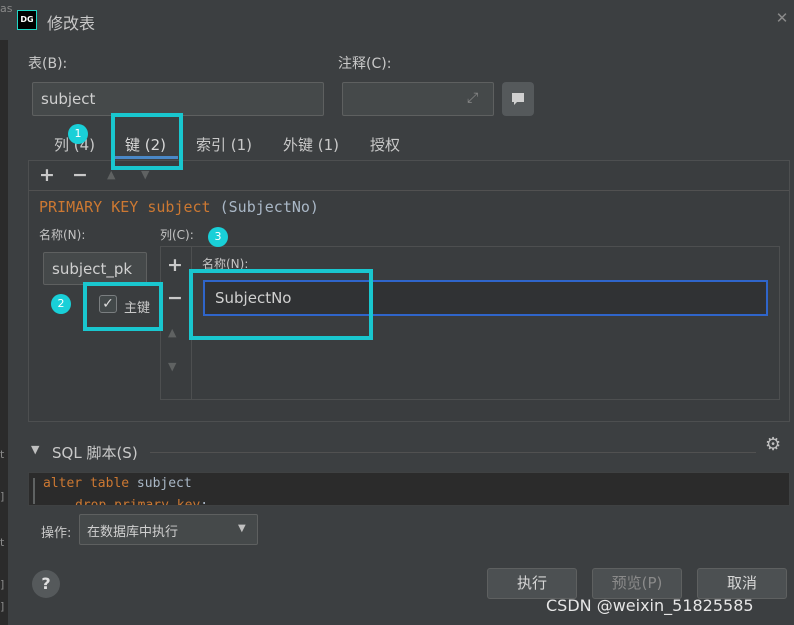  I want to click on key-definition: PRIMARY KEY subject (SubjectNo), so click(179, 207).